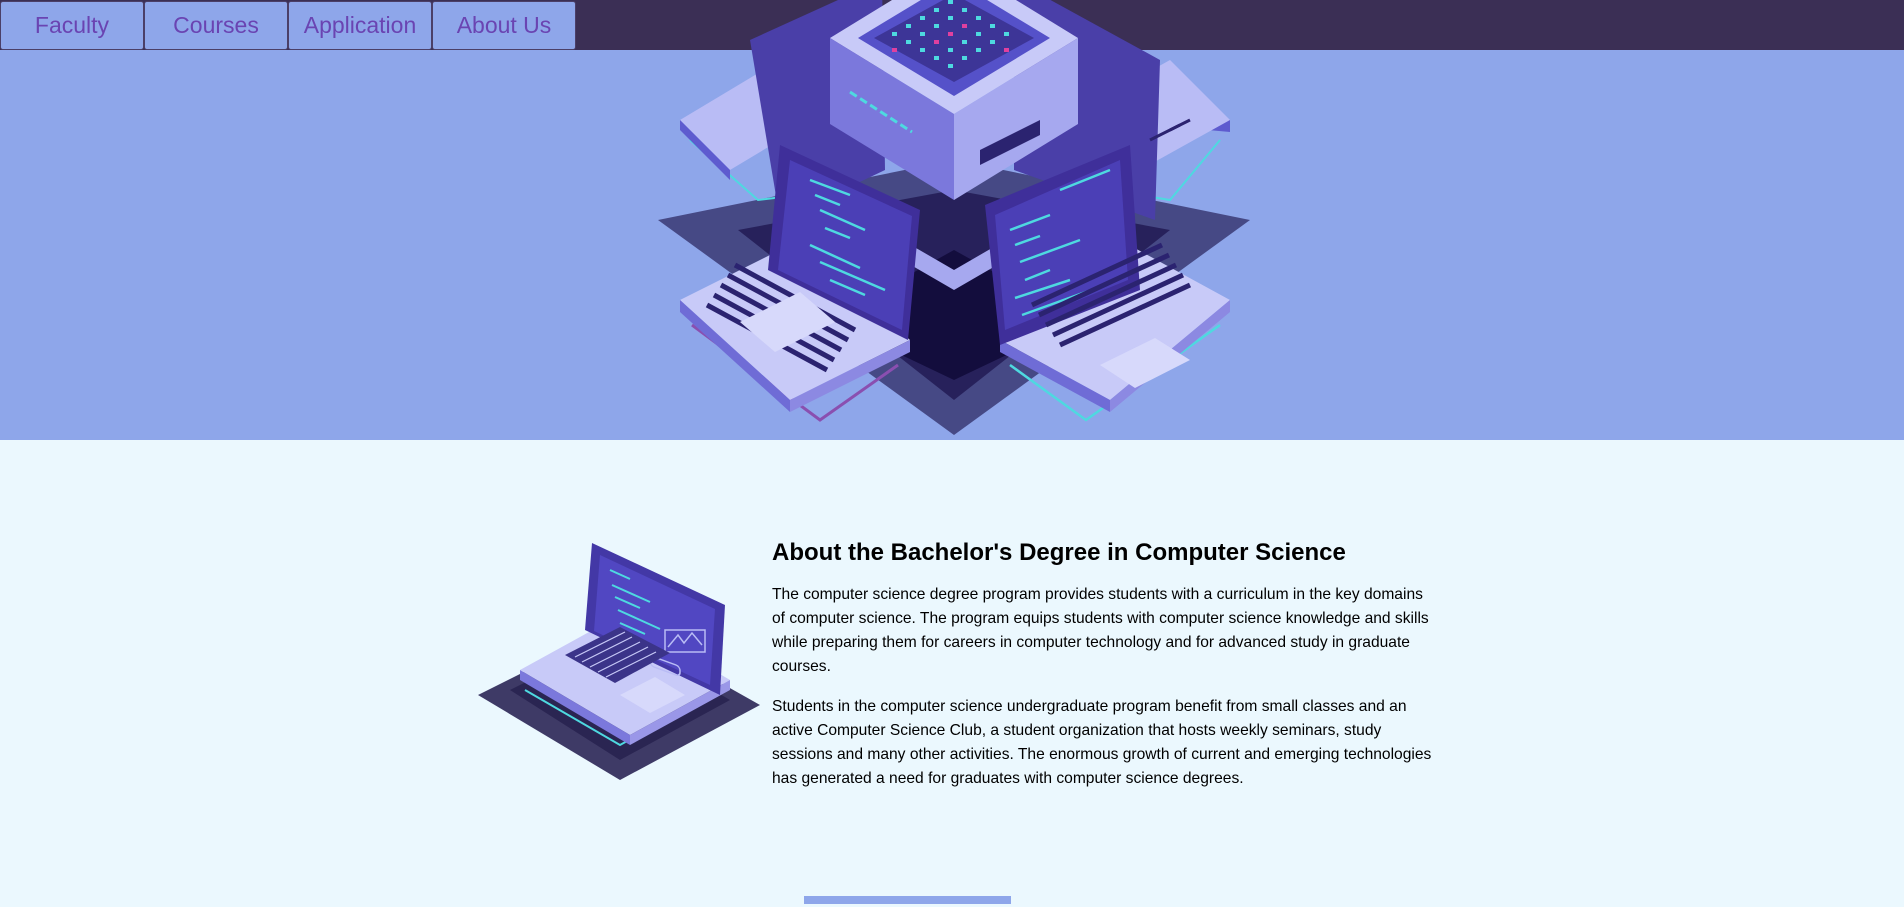 This screenshot has width=1904, height=907. I want to click on nav-faculty-button: Faculty, so click(72, 25).